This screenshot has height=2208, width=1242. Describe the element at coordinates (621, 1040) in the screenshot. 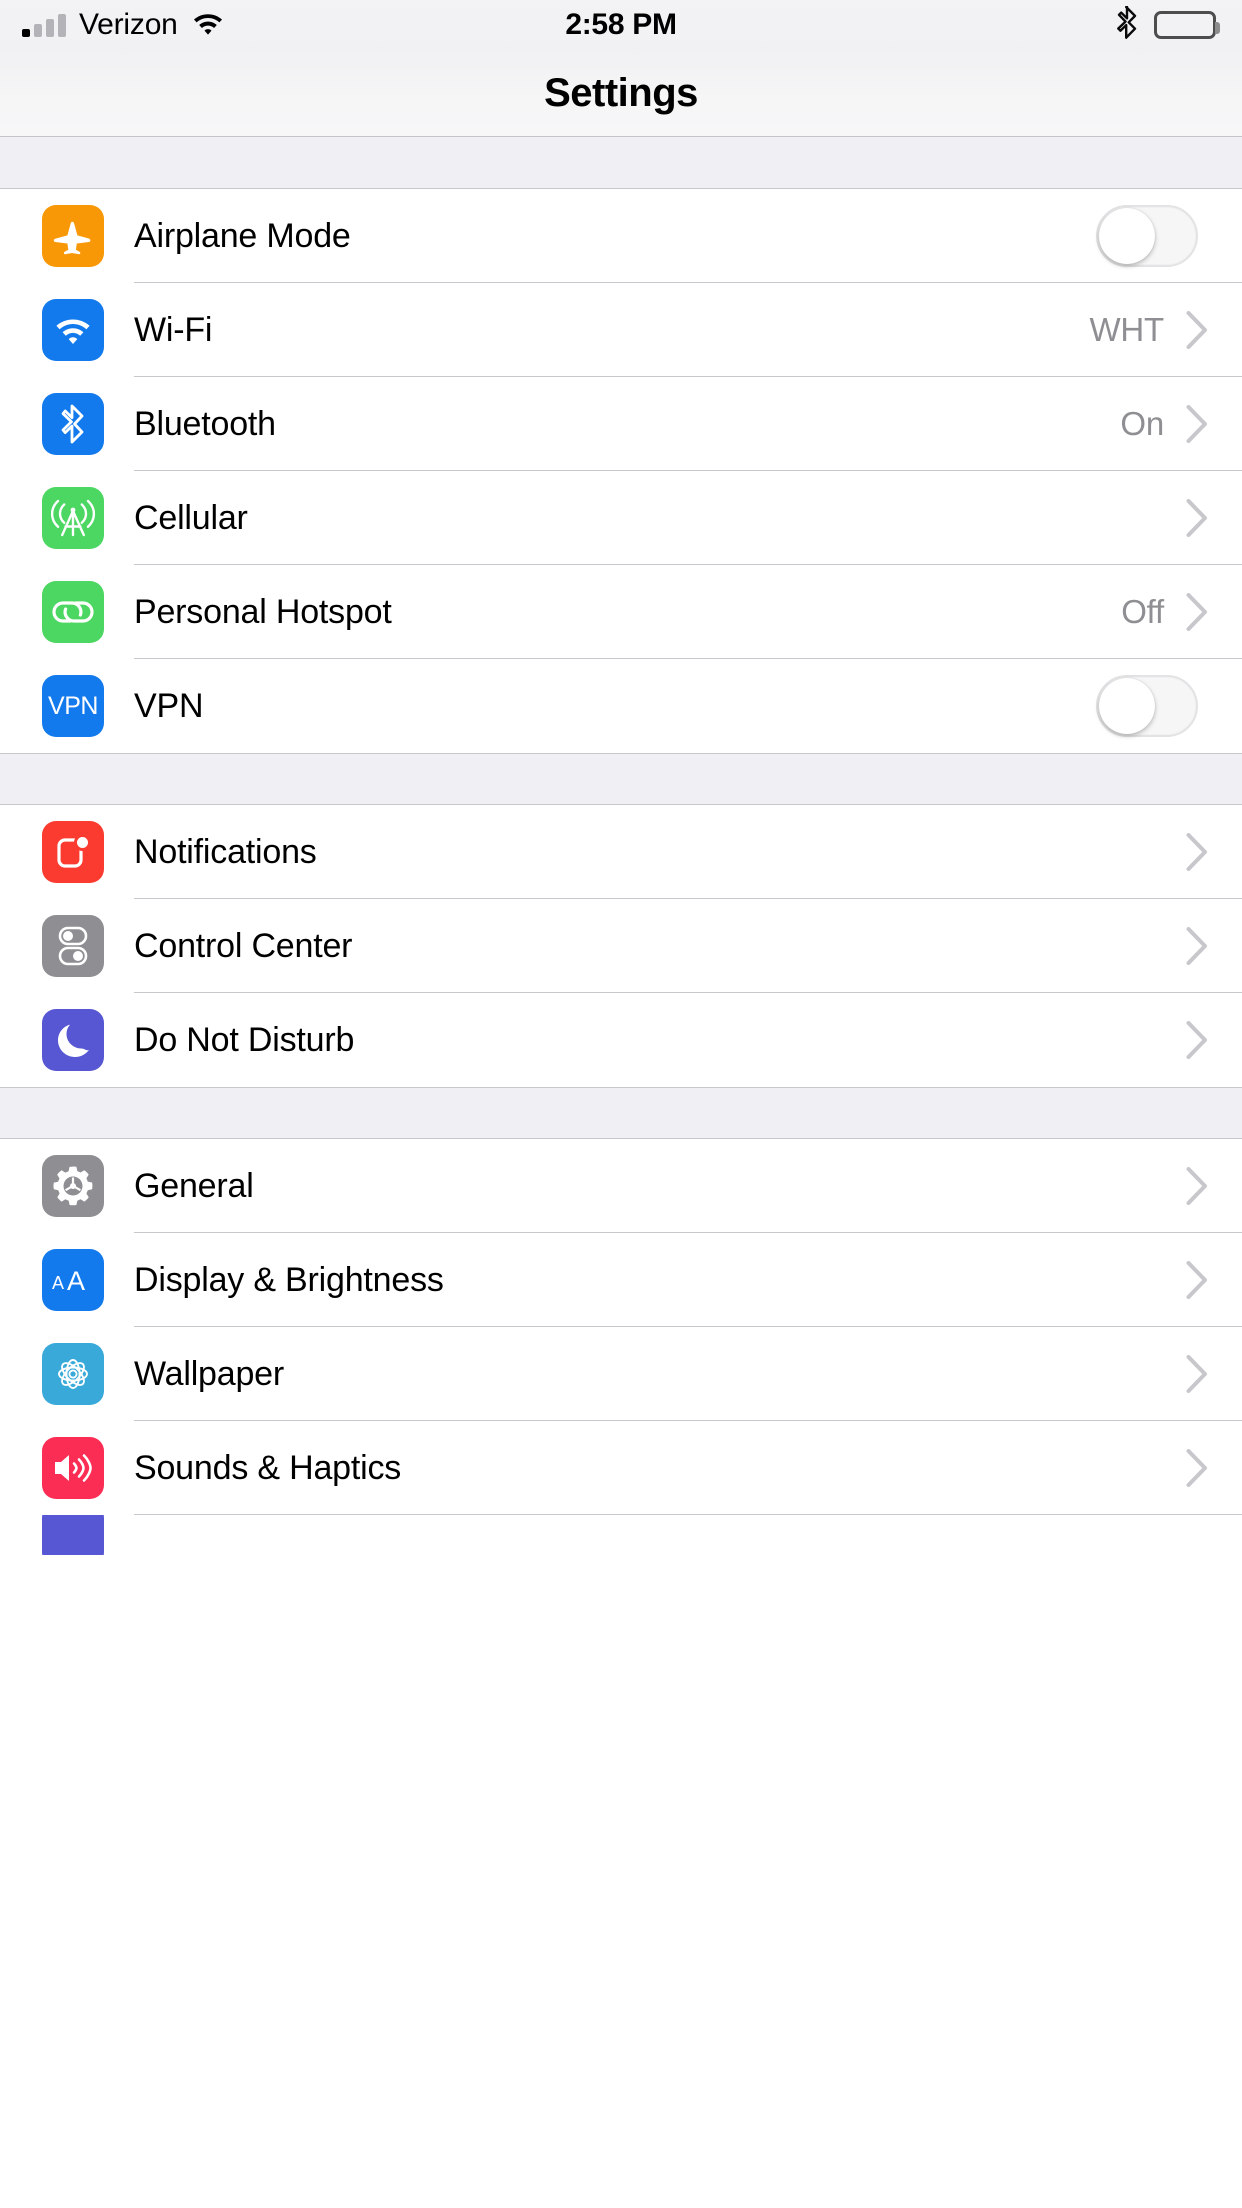

I see `settings-row-do-not-disturb: Do Not Disturb` at that location.